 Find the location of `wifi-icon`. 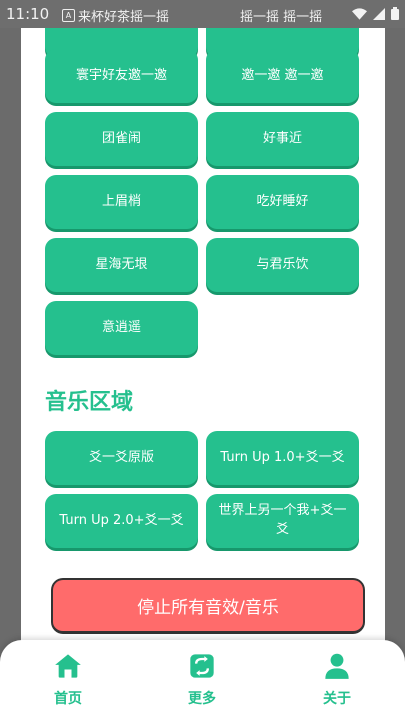

wifi-icon is located at coordinates (359, 13).